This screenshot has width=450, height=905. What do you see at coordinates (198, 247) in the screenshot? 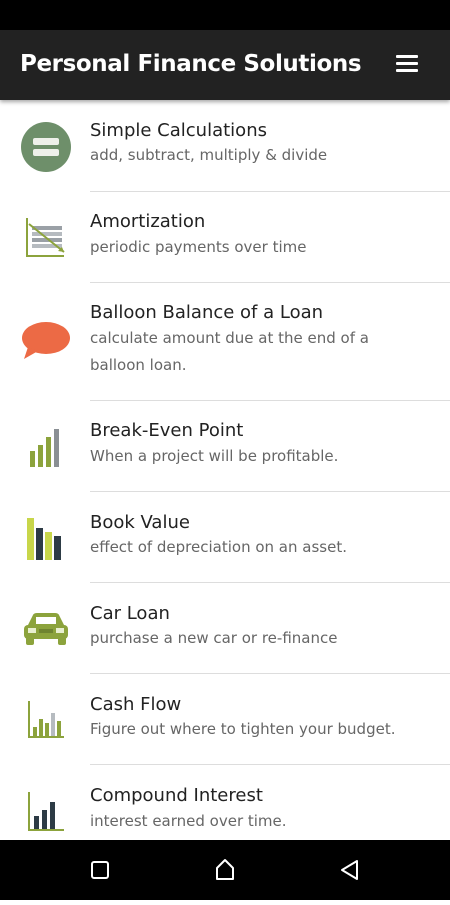
I see `item-subtitle: periodic payments over time` at bounding box center [198, 247].